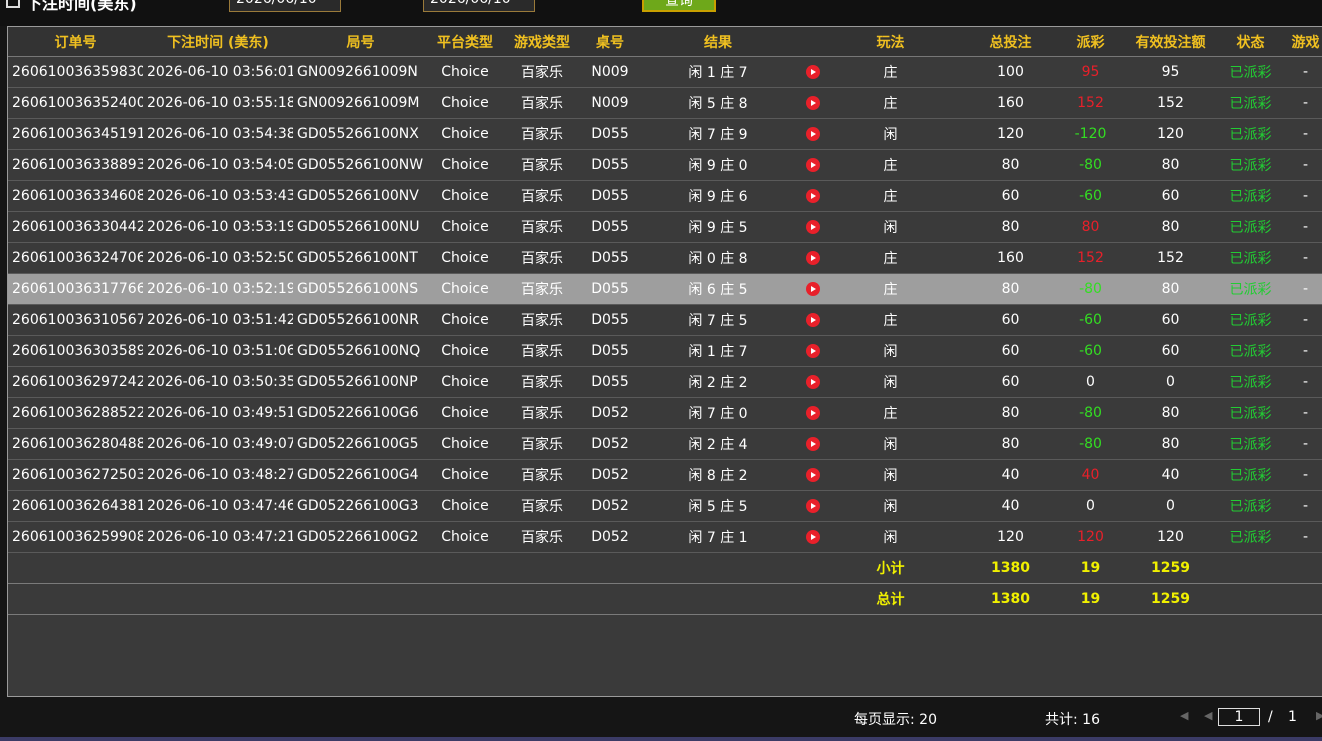 The width and height of the screenshot is (1322, 741). I want to click on order-number-cell: 260610036280488, so click(75, 444).